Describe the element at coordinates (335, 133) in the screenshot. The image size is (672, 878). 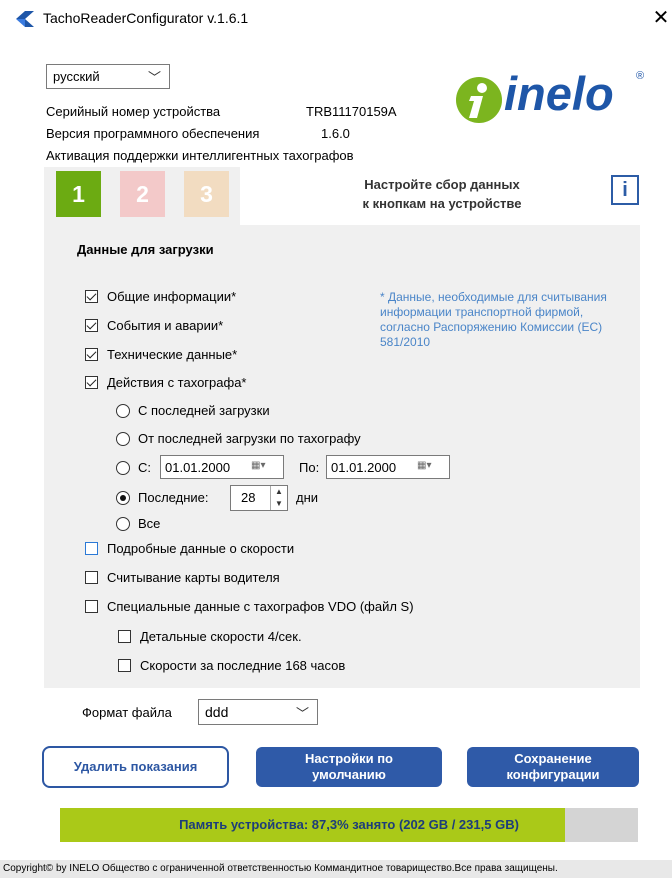
I see `firmware-value: 1.6.0` at that location.